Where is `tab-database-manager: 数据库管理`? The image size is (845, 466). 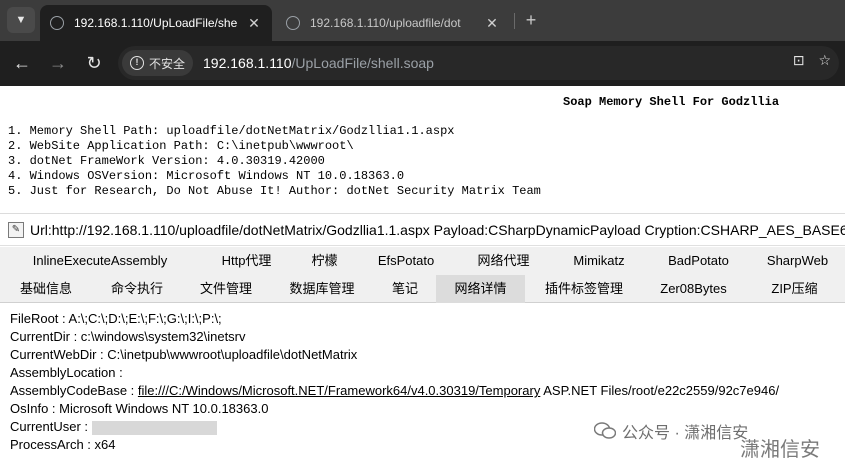 tab-database-manager: 数据库管理 is located at coordinates (322, 289).